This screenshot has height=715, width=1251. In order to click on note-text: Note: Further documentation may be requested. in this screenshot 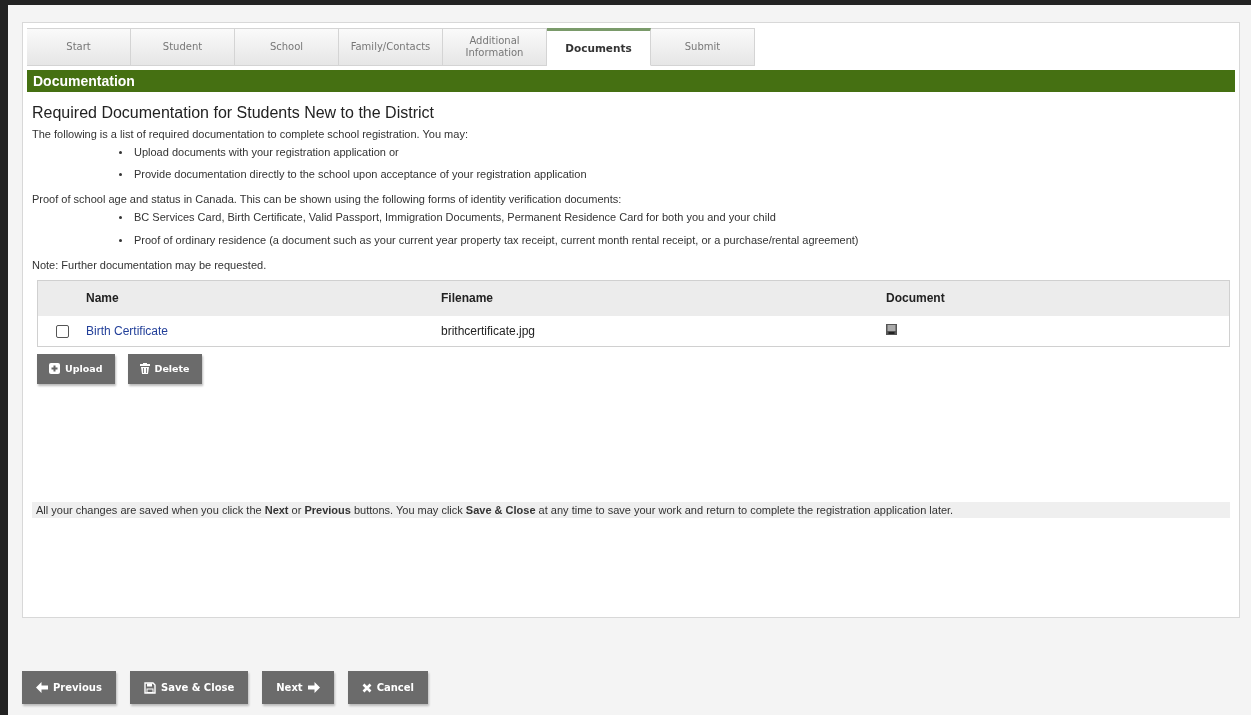, I will do `click(150, 264)`.